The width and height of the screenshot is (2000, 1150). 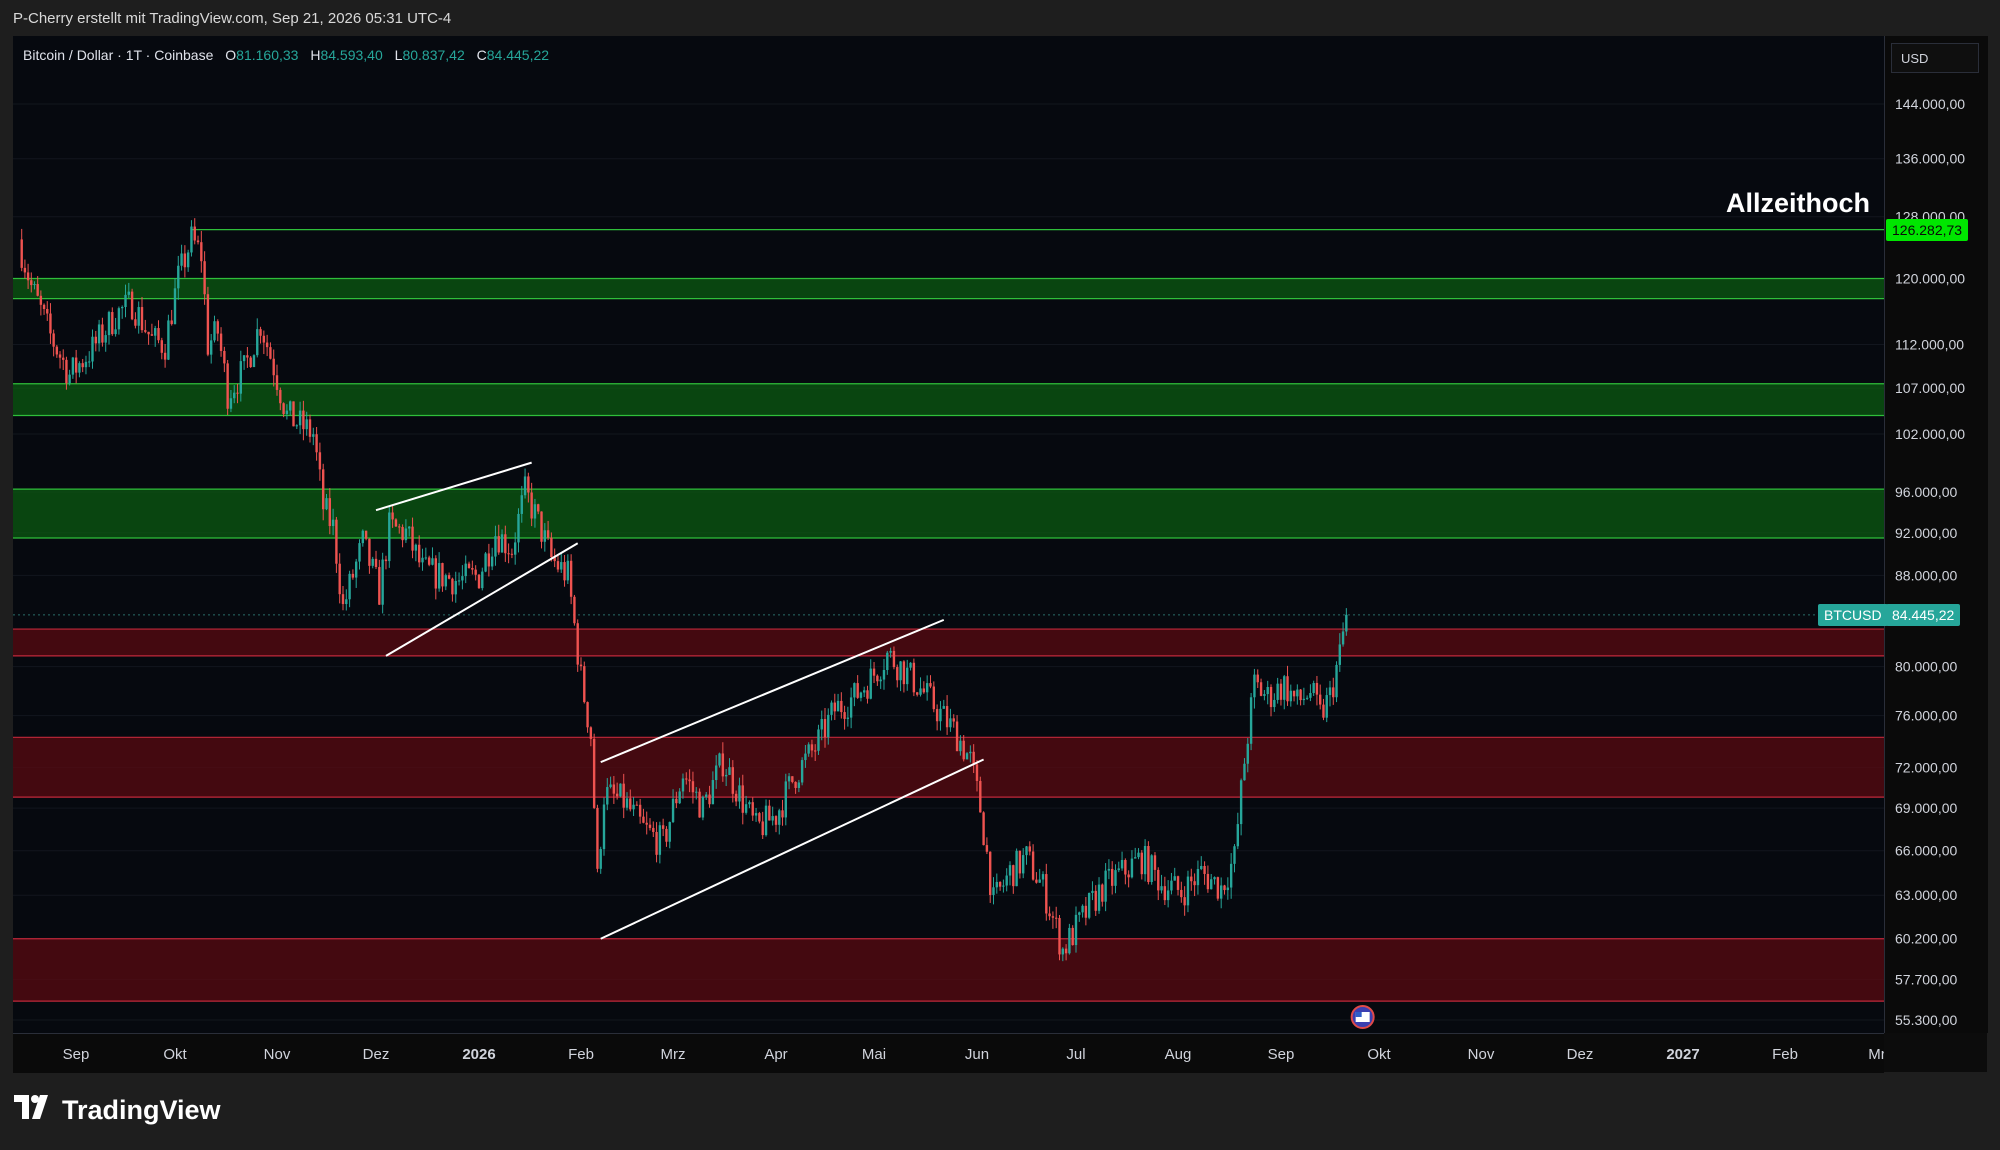 What do you see at coordinates (1926, 667) in the screenshot?
I see `price-tick-label: 80.000,00` at bounding box center [1926, 667].